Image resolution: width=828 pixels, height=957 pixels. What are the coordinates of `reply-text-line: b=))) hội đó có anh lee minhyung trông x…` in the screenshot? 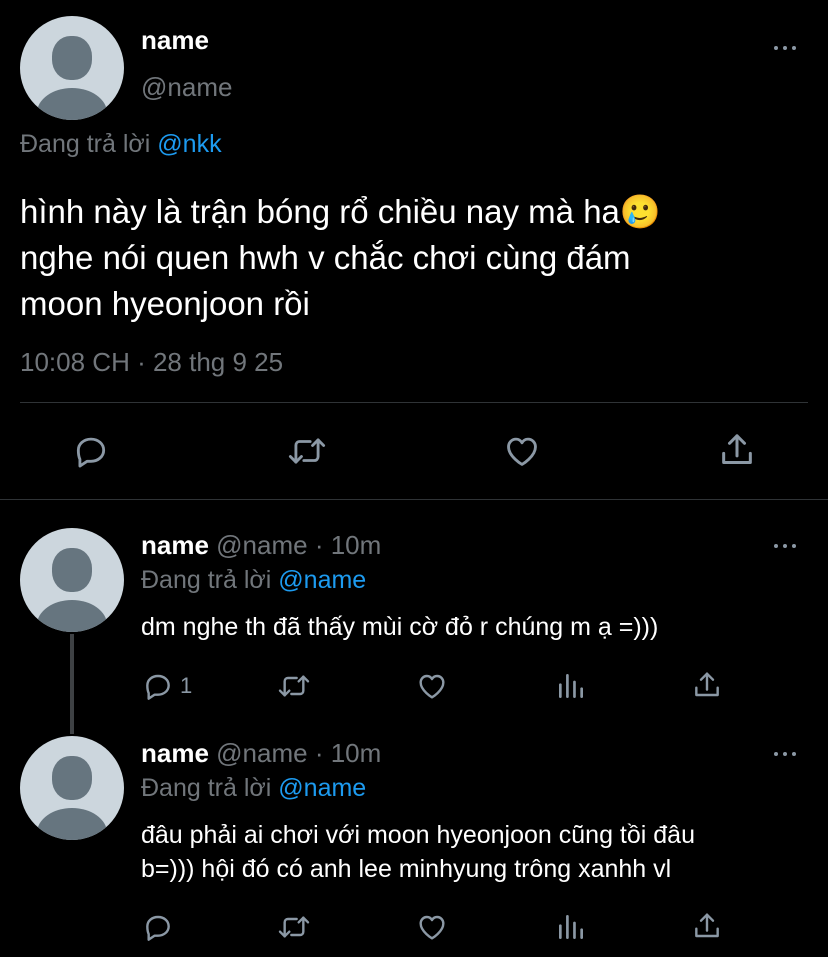 It's located at (406, 869).